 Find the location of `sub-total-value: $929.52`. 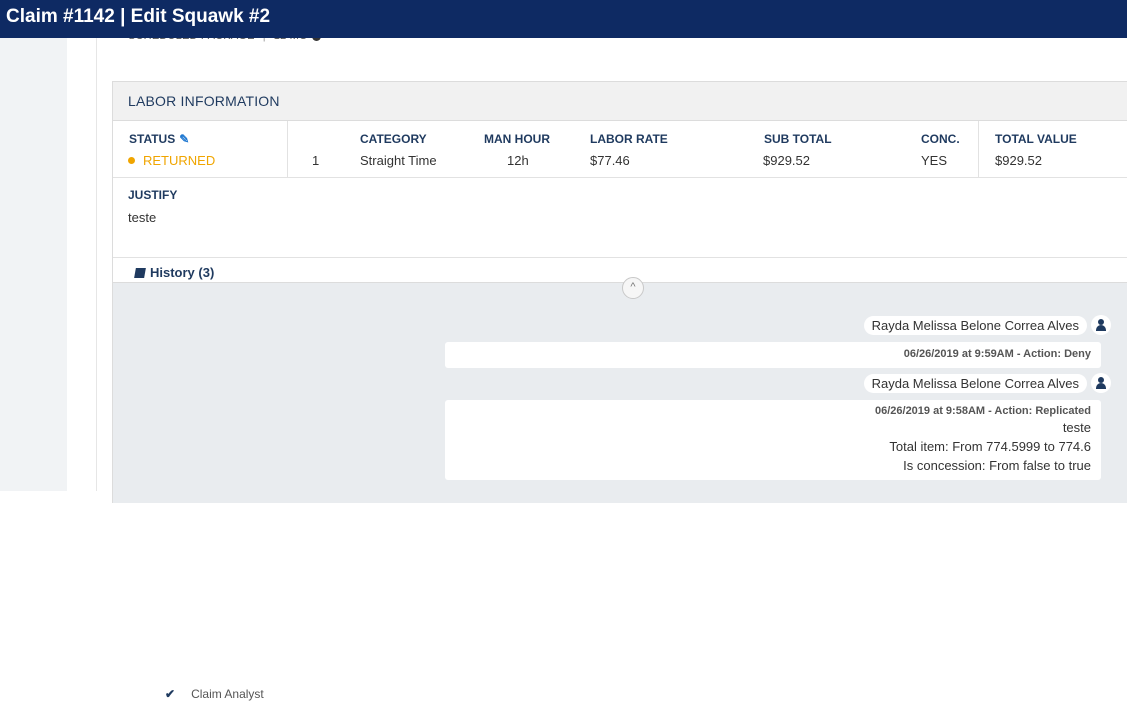

sub-total-value: $929.52 is located at coordinates (786, 160).